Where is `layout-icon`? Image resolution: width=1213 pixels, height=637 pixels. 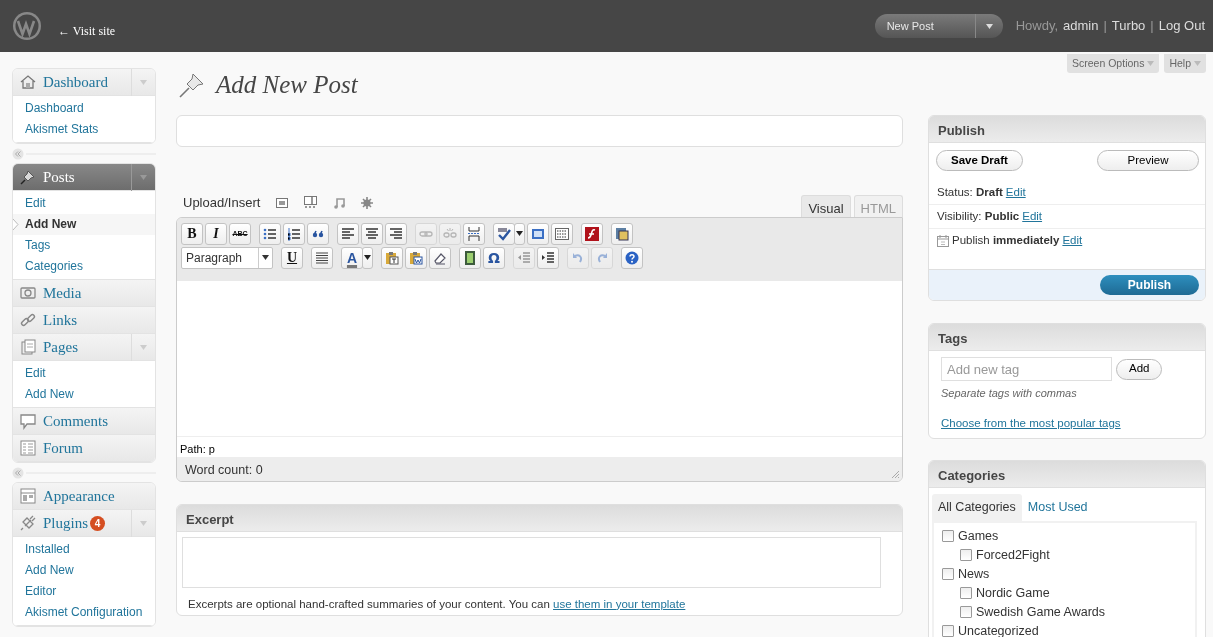 layout-icon is located at coordinates (28, 496).